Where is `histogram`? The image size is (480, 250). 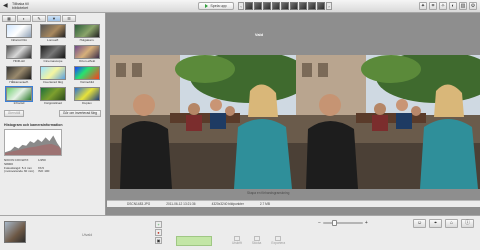 histogram is located at coordinates (33, 142).